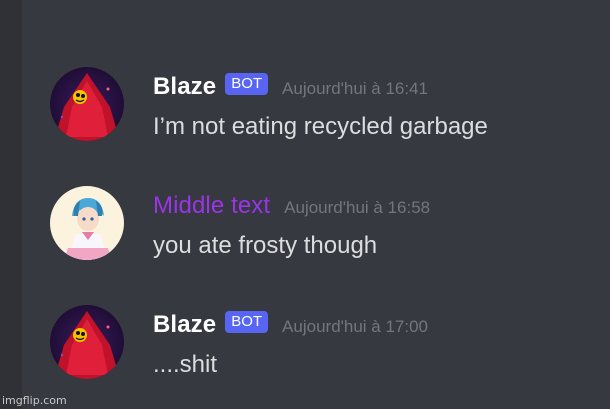  I want to click on message-content: ....shit, so click(185, 364).